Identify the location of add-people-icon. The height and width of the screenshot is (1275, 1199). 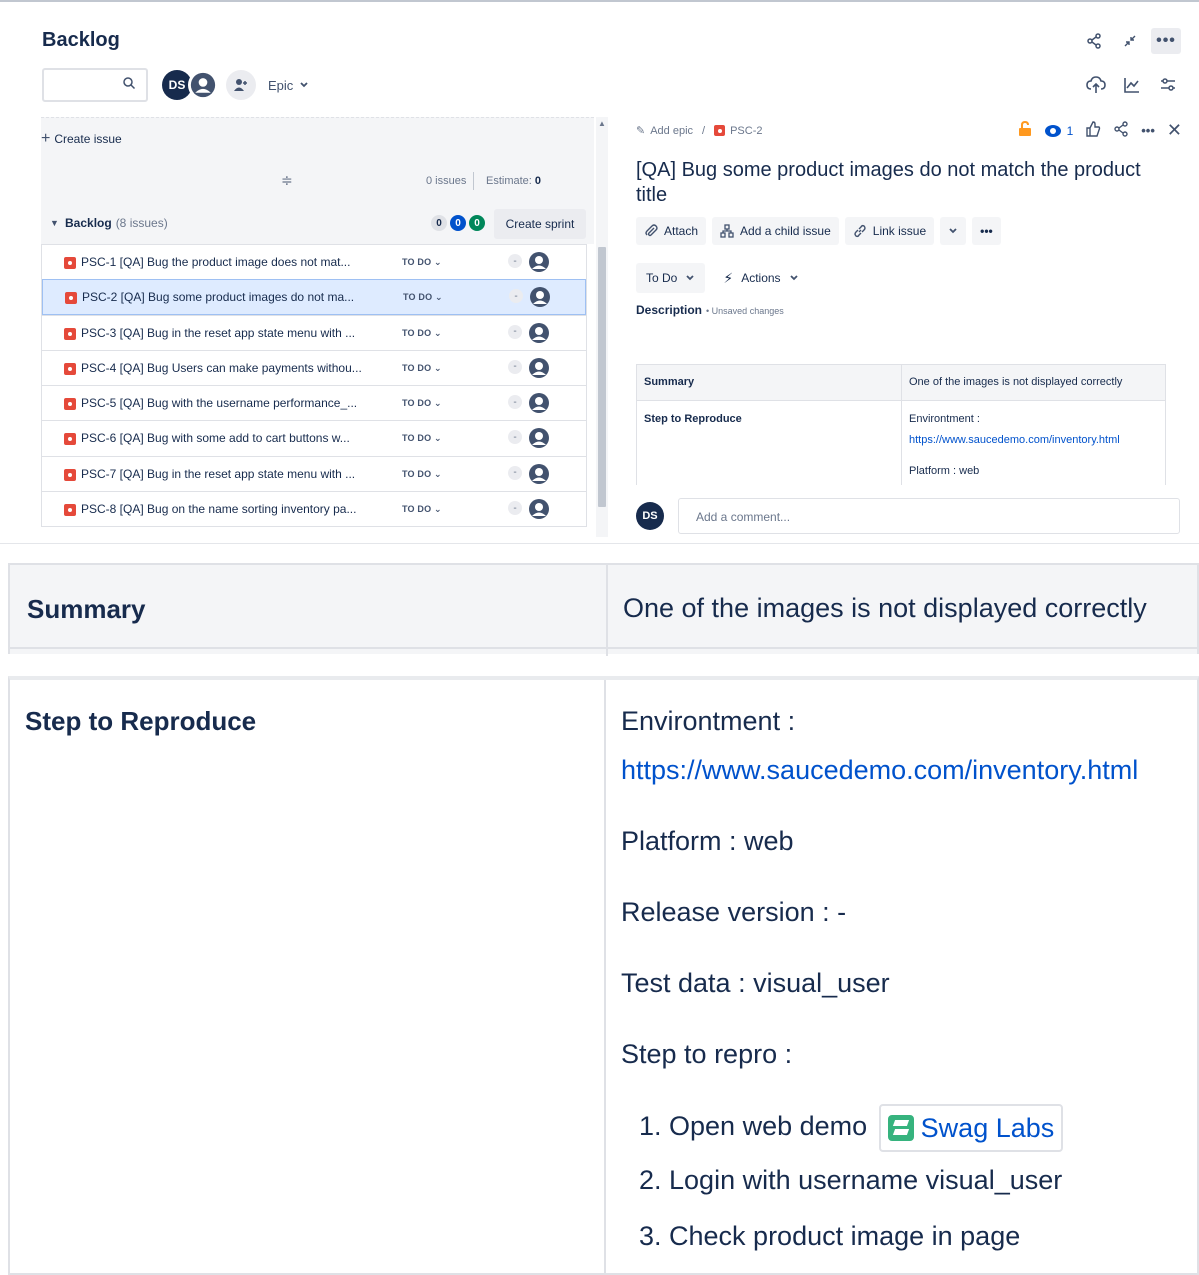
(241, 85).